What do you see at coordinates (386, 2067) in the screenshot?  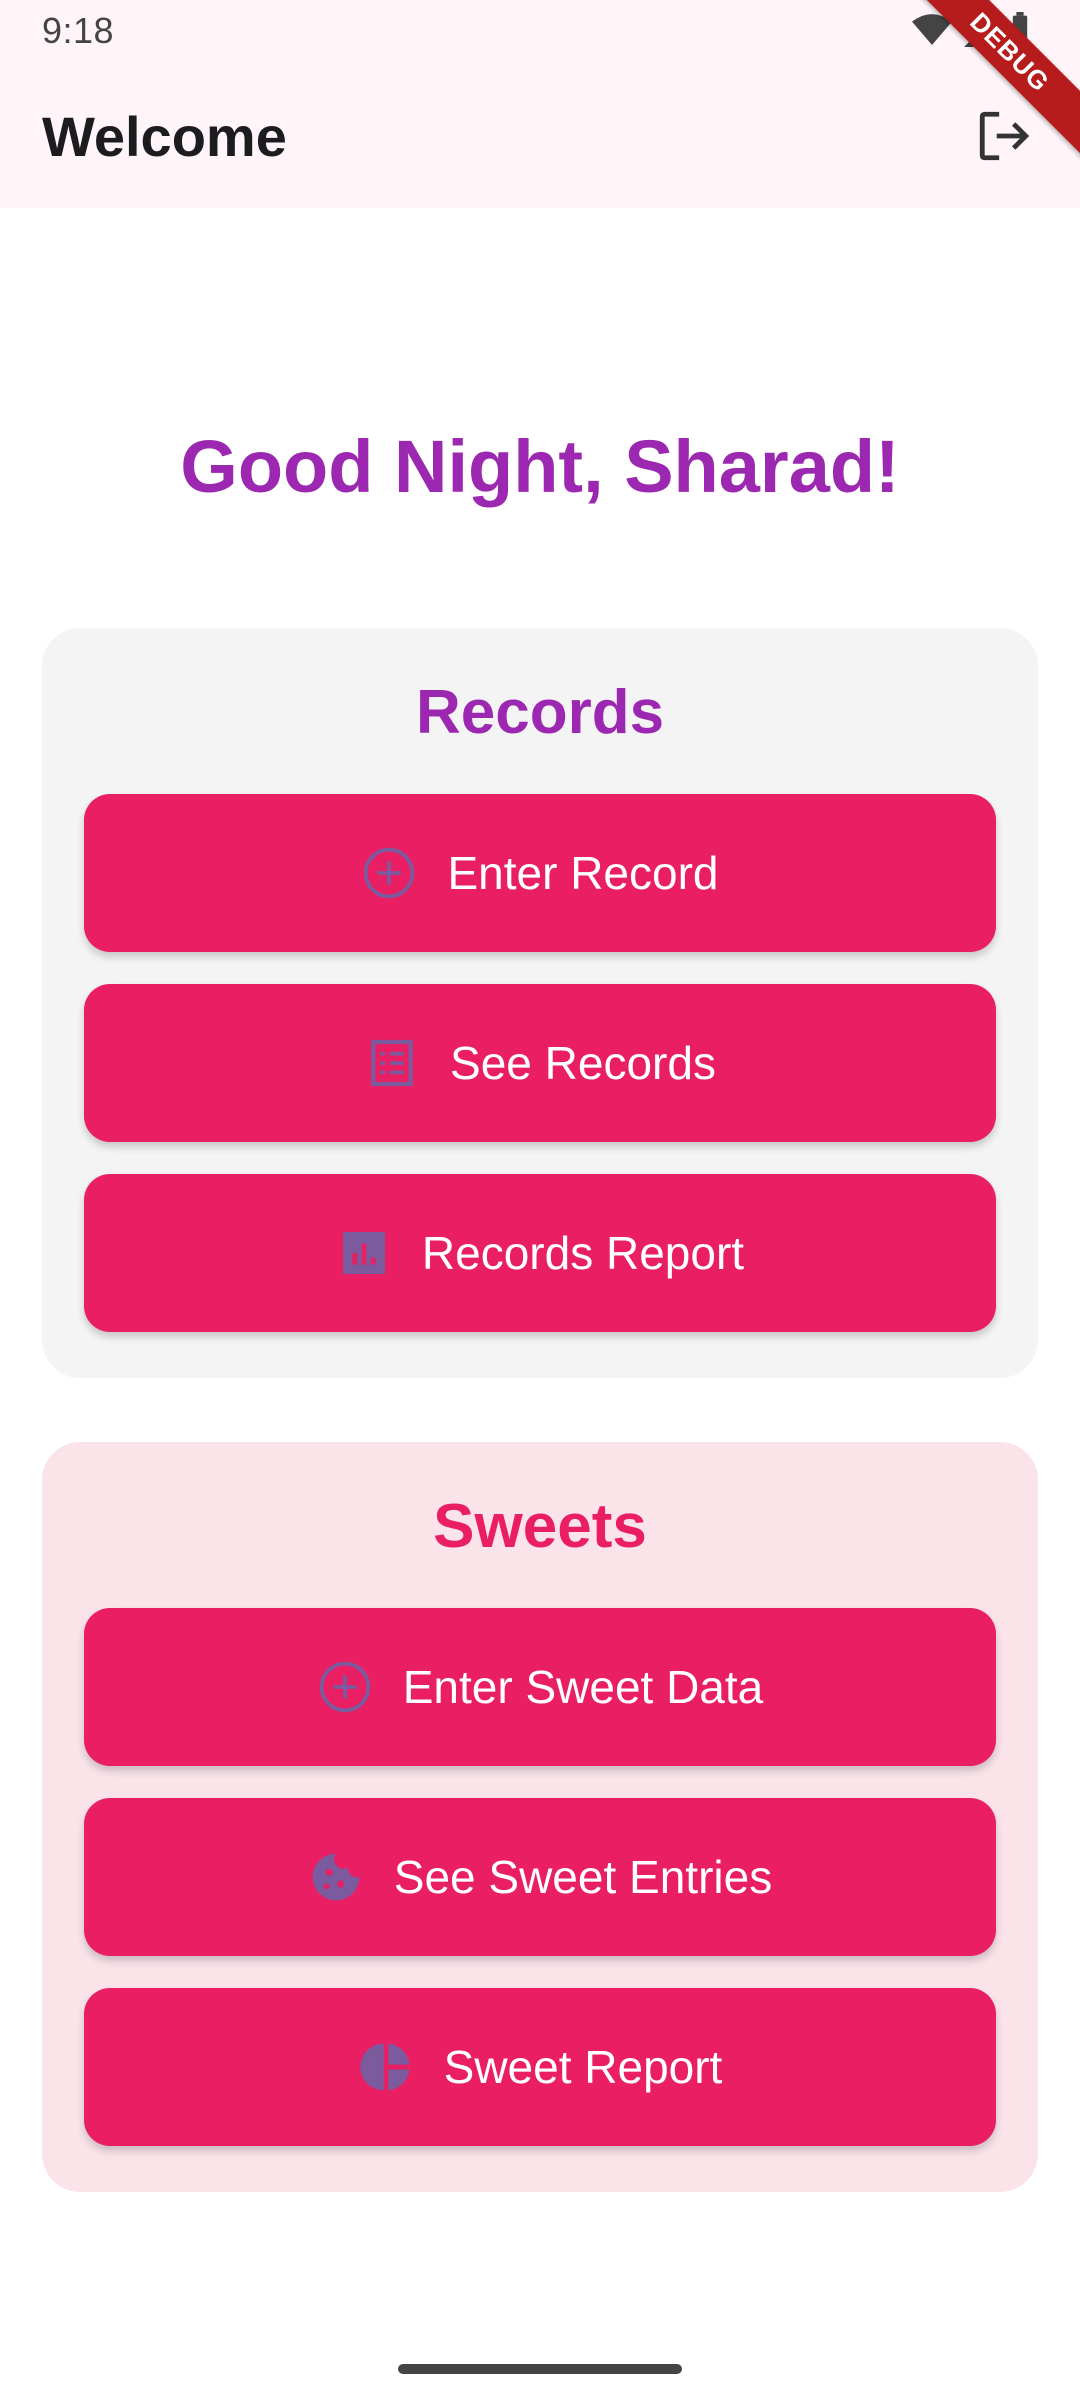 I see `pie-chart-icon` at bounding box center [386, 2067].